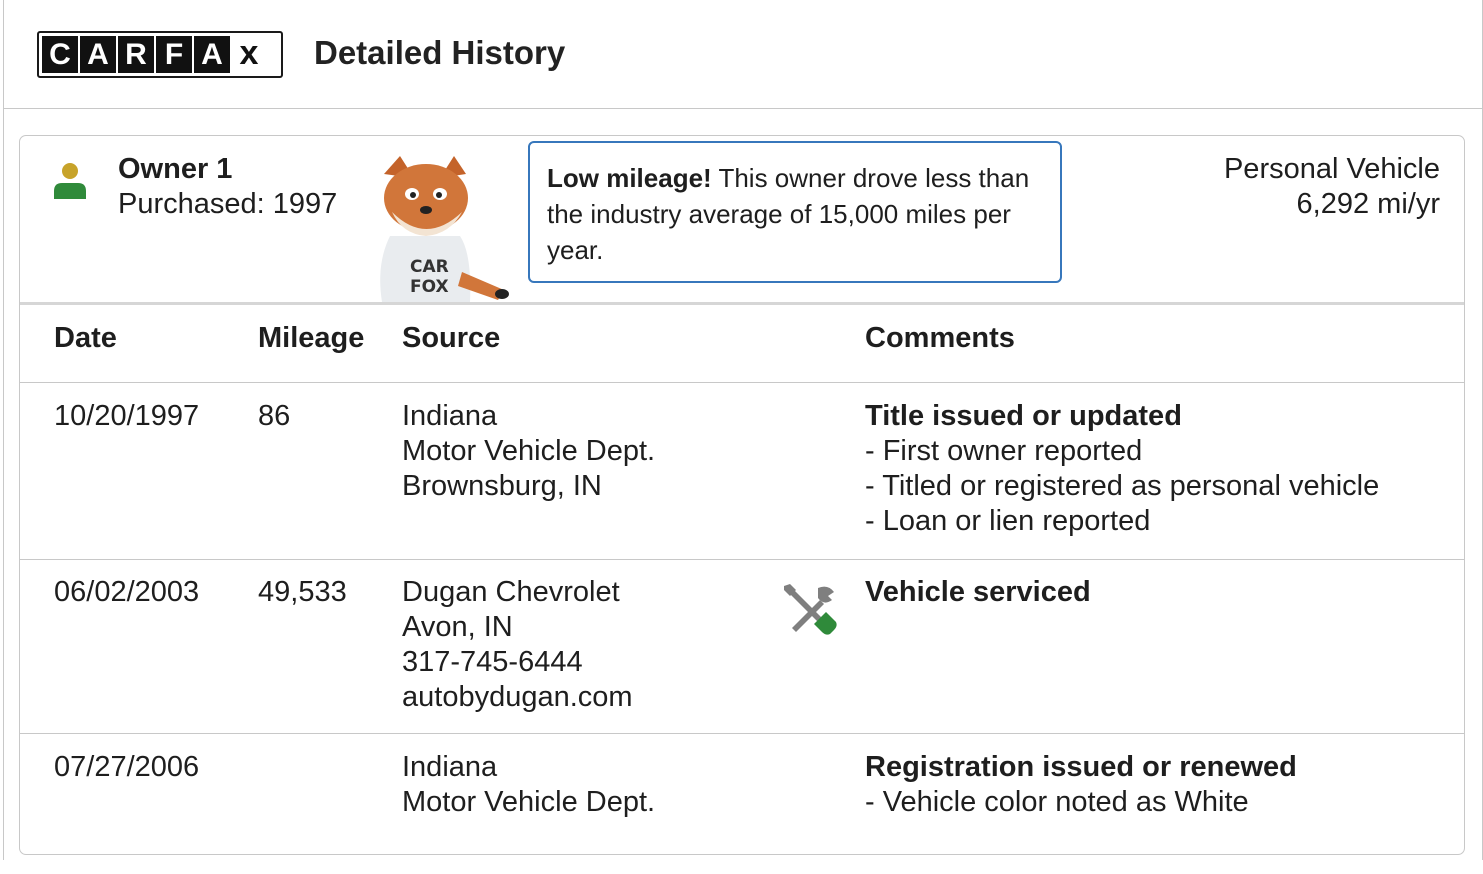  I want to click on report-header: C A R F A X Detailed History, so click(743, 54).